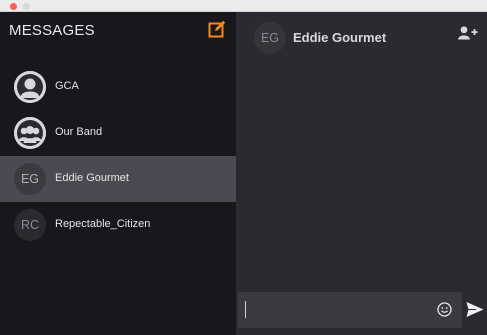  What do you see at coordinates (67, 86) in the screenshot?
I see `conversation-name: GCA` at bounding box center [67, 86].